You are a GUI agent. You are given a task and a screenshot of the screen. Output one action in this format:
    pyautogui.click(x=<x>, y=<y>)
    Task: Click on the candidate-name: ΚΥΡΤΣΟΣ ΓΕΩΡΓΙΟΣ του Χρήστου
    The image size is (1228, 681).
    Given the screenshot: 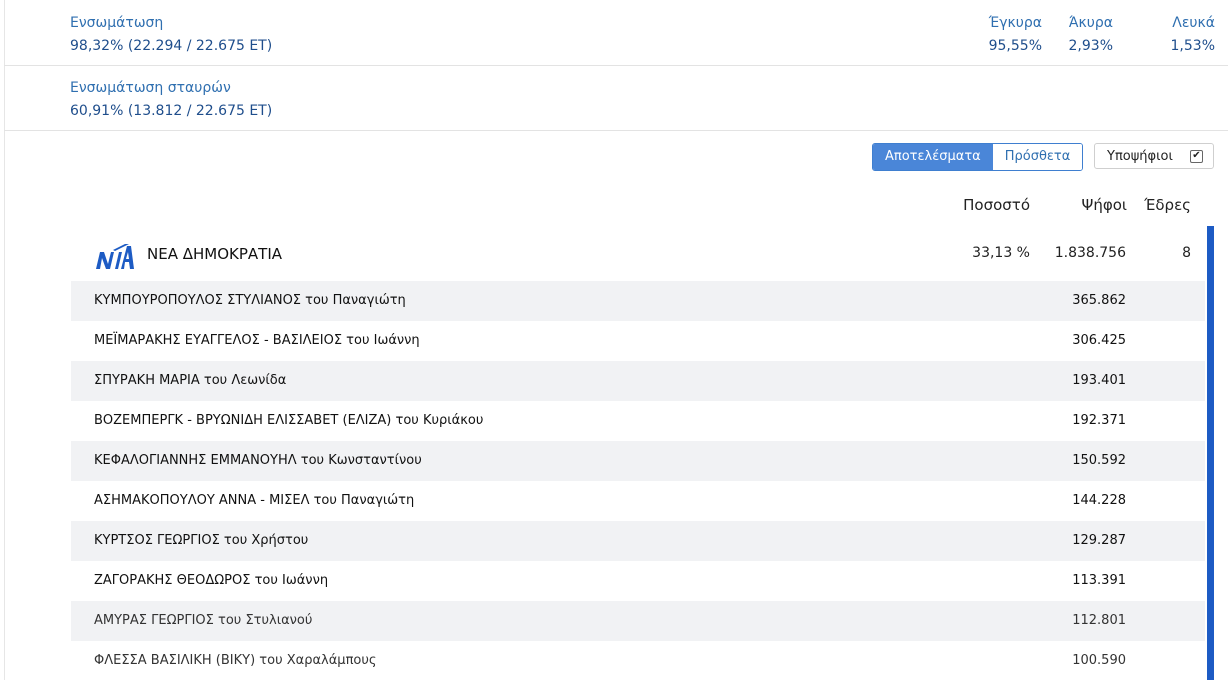 What is the action you would take?
    pyautogui.click(x=201, y=540)
    